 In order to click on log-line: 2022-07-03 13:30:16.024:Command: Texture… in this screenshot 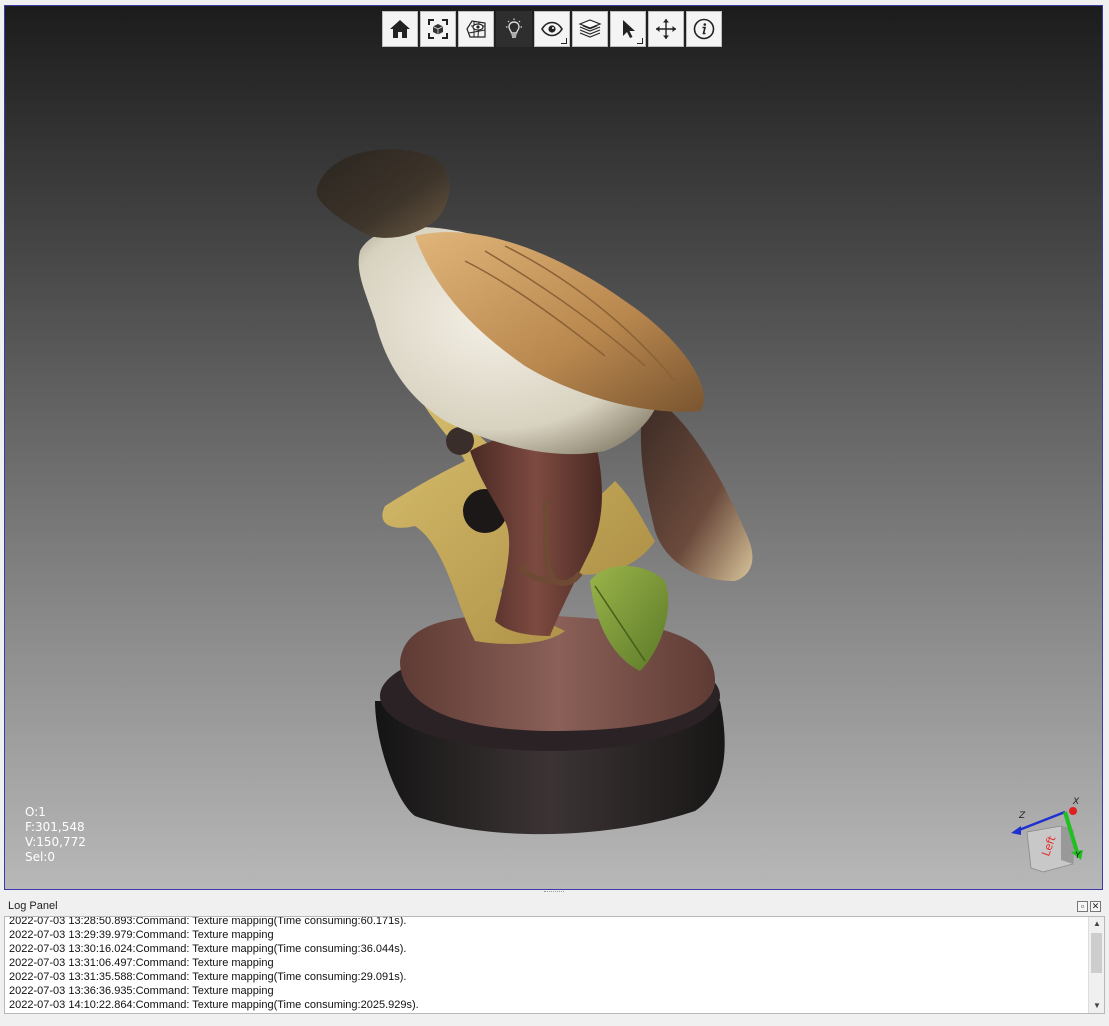, I will do `click(208, 949)`.